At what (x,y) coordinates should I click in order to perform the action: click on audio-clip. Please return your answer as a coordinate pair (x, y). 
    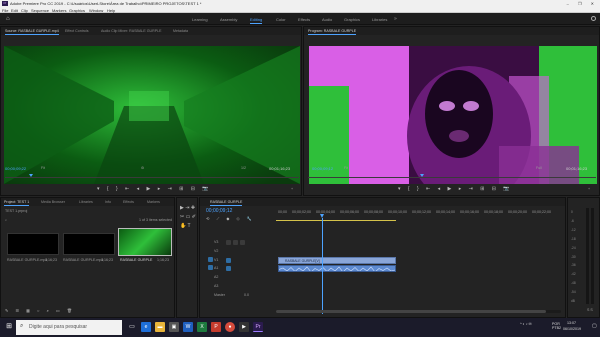
    Looking at the image, I should click on (337, 268).